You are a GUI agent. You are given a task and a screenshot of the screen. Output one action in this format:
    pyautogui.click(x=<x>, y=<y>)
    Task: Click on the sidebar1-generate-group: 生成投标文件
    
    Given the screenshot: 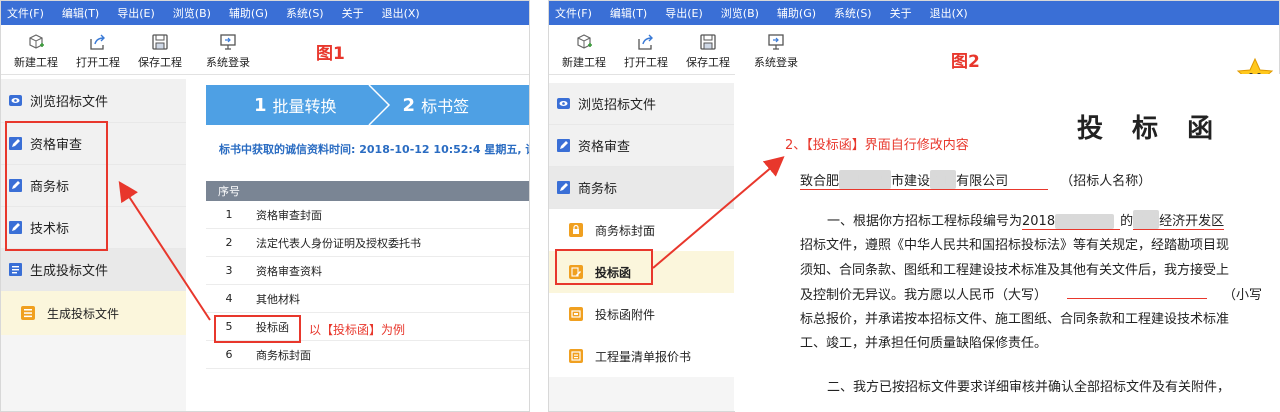 What is the action you would take?
    pyautogui.click(x=93, y=270)
    